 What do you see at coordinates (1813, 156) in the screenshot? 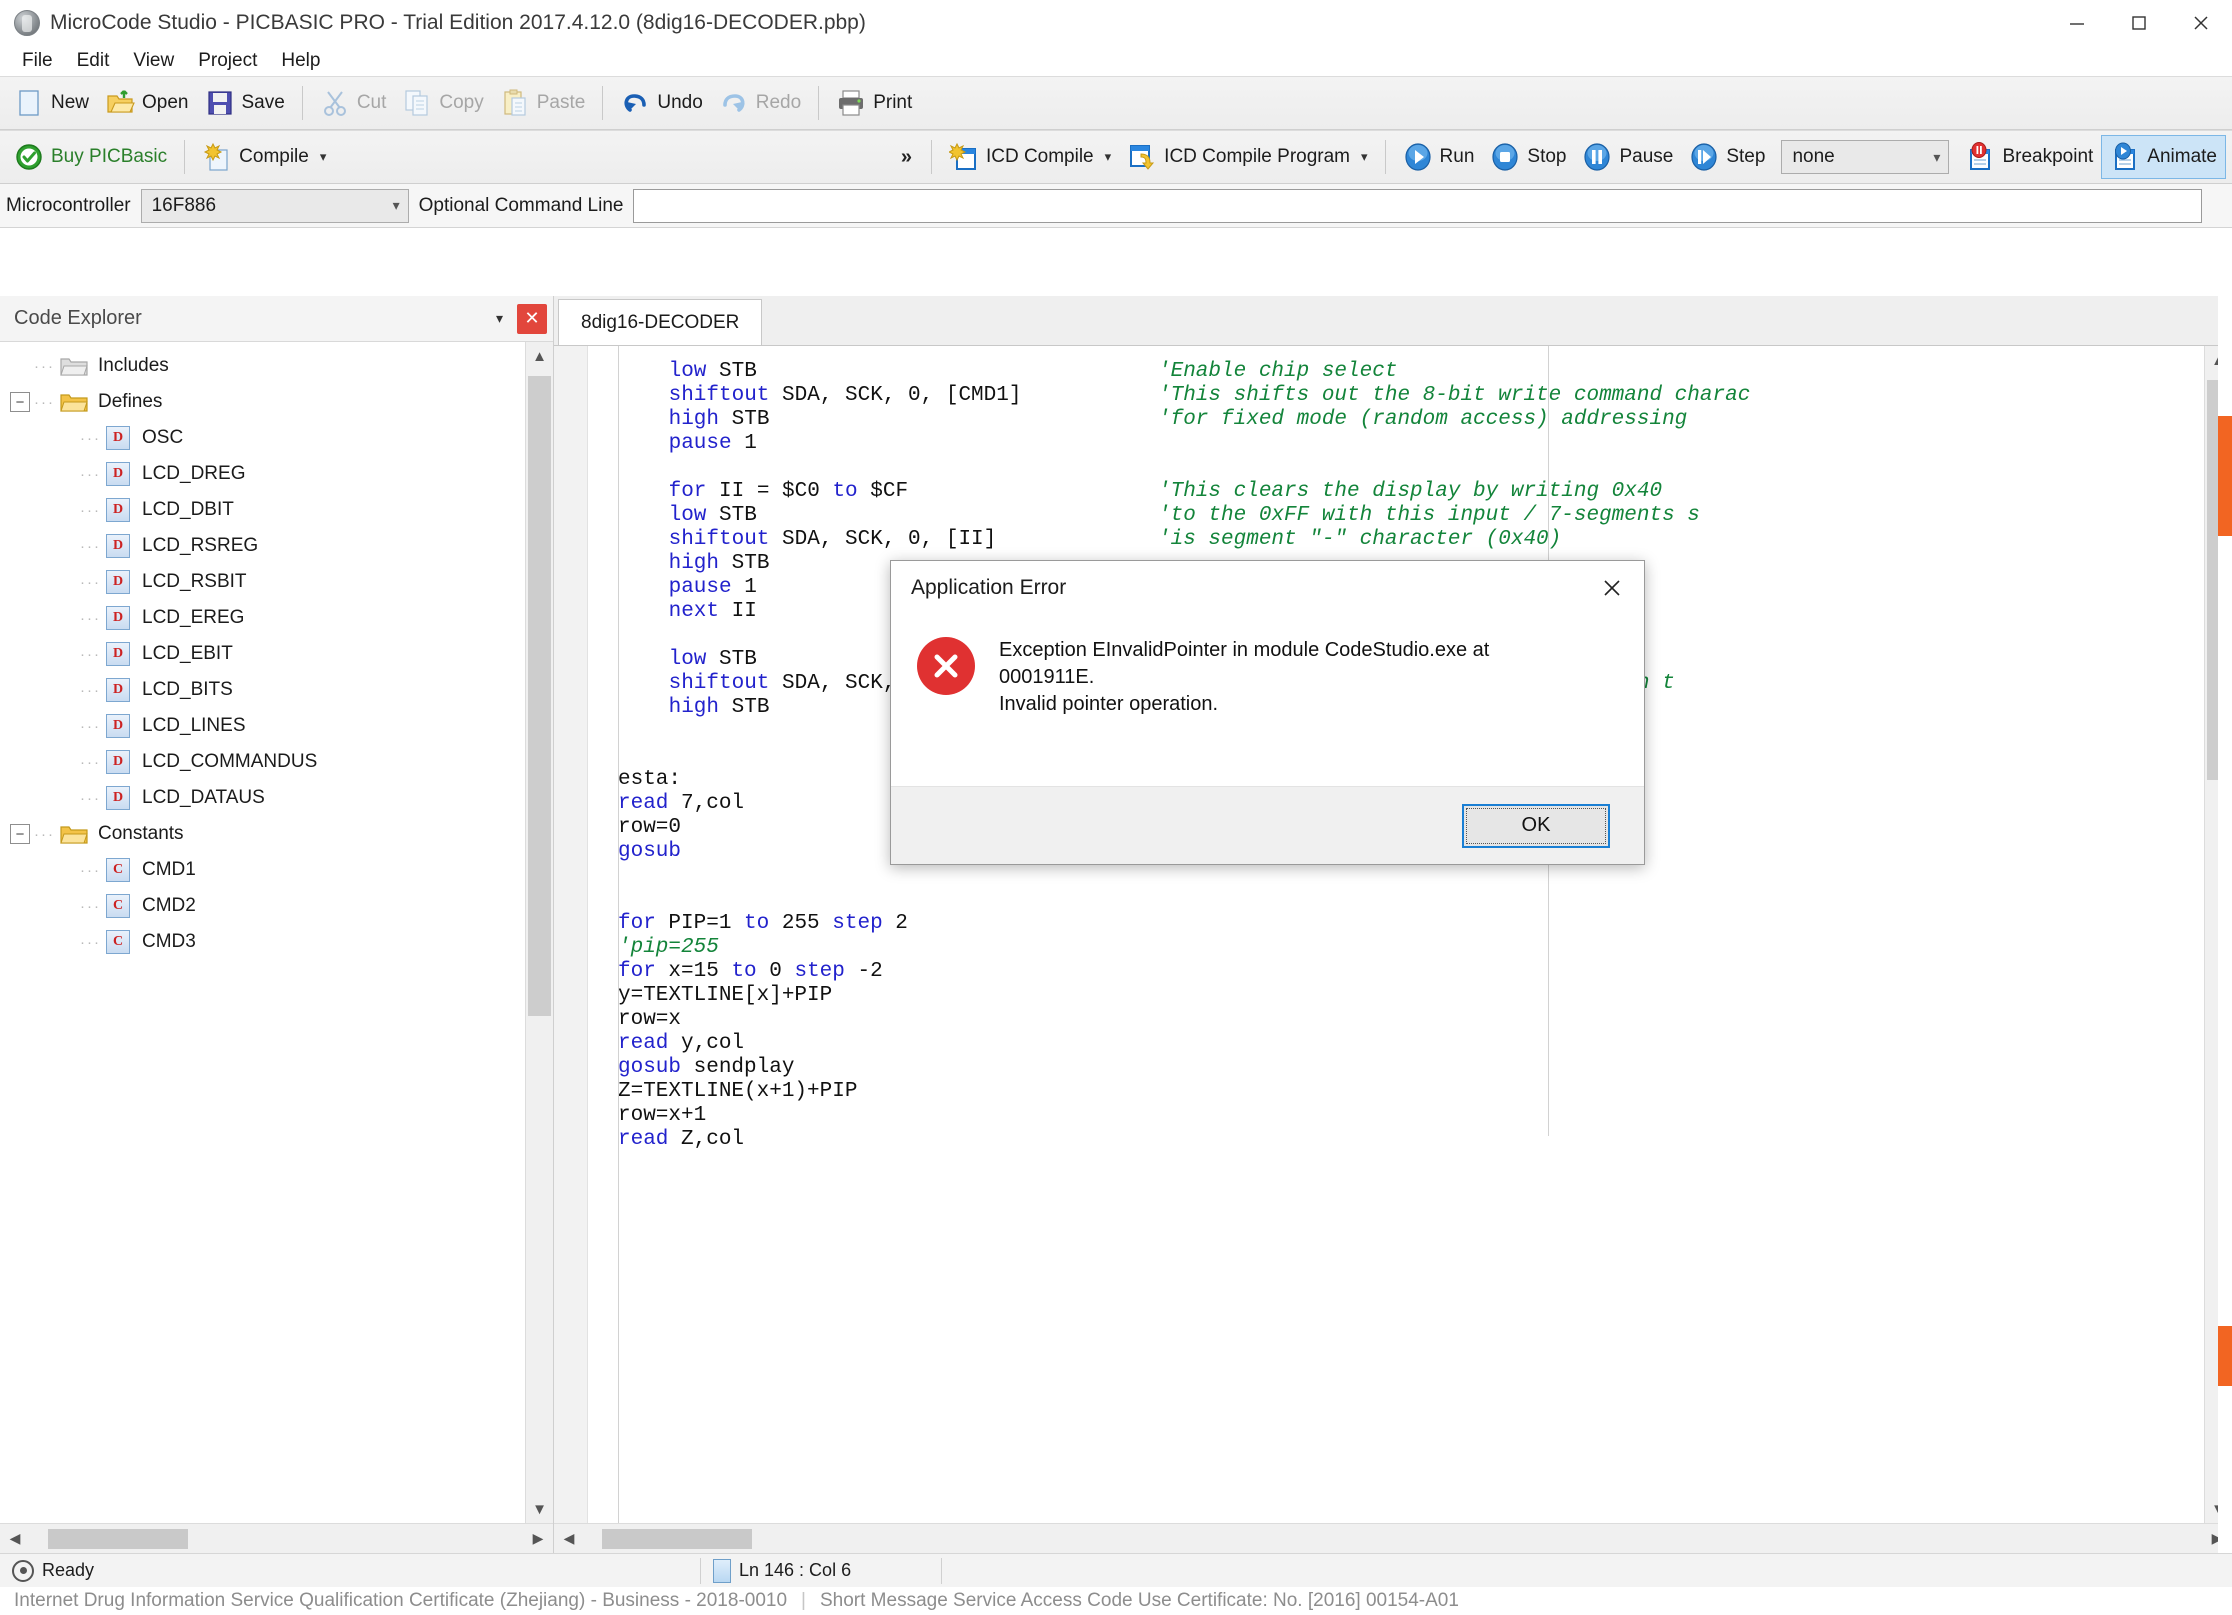
I see `step-mode-value: none` at bounding box center [1813, 156].